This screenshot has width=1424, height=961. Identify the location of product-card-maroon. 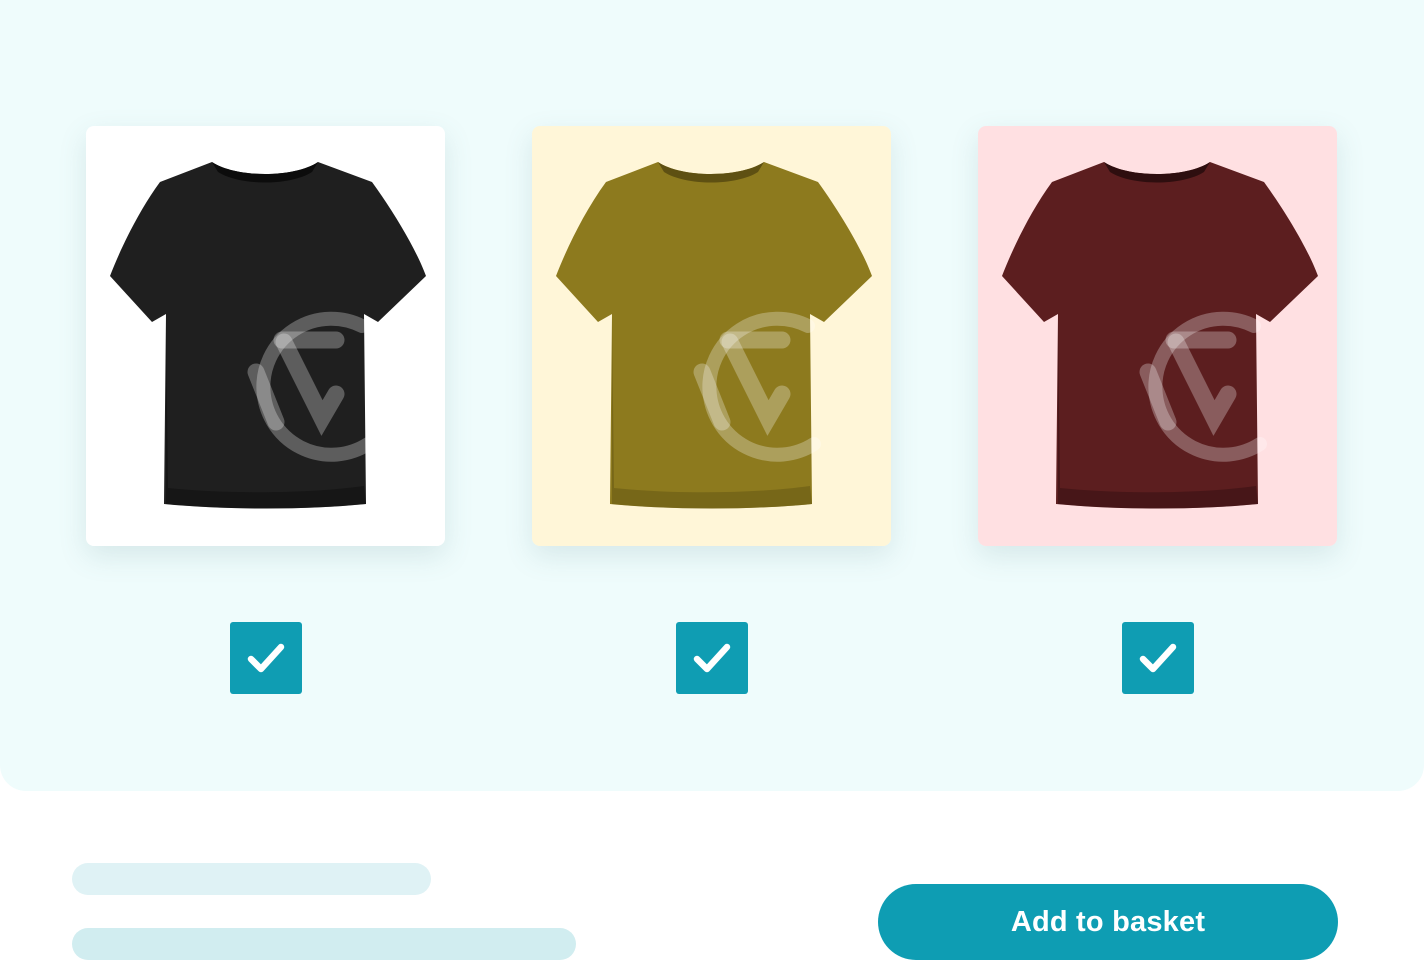
(1157, 336).